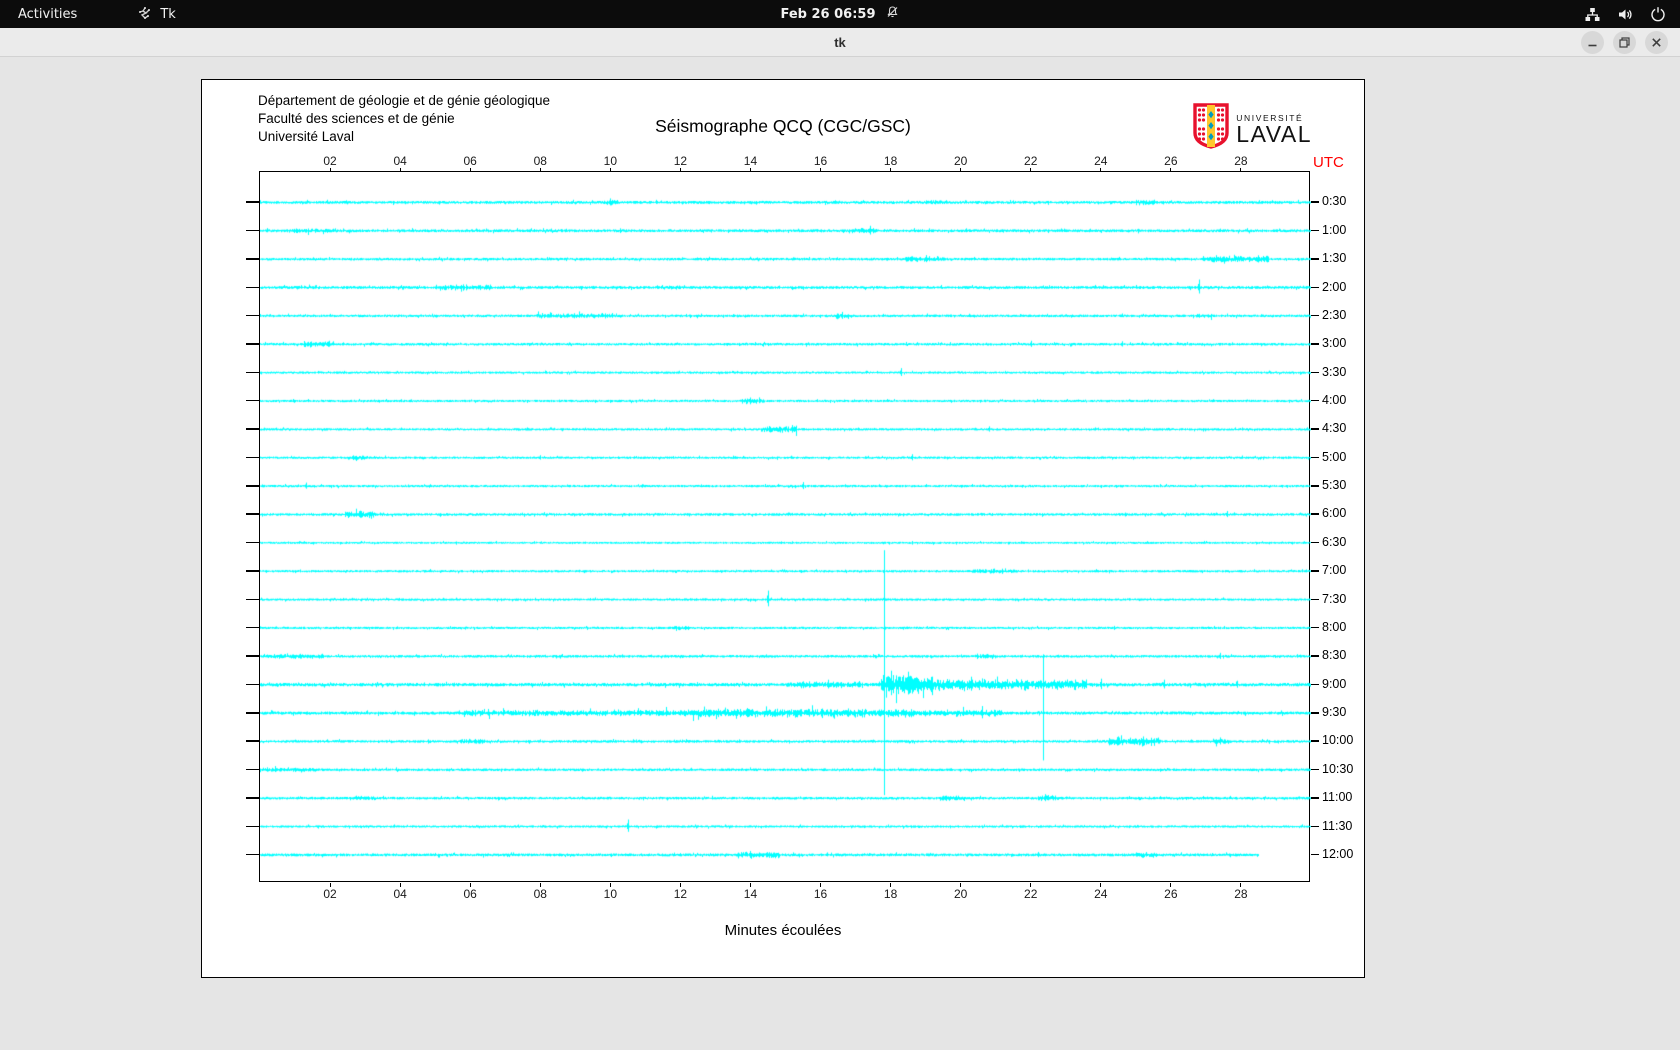 The image size is (1680, 1050). Describe the element at coordinates (1624, 42) in the screenshot. I see `maximize-button` at that location.